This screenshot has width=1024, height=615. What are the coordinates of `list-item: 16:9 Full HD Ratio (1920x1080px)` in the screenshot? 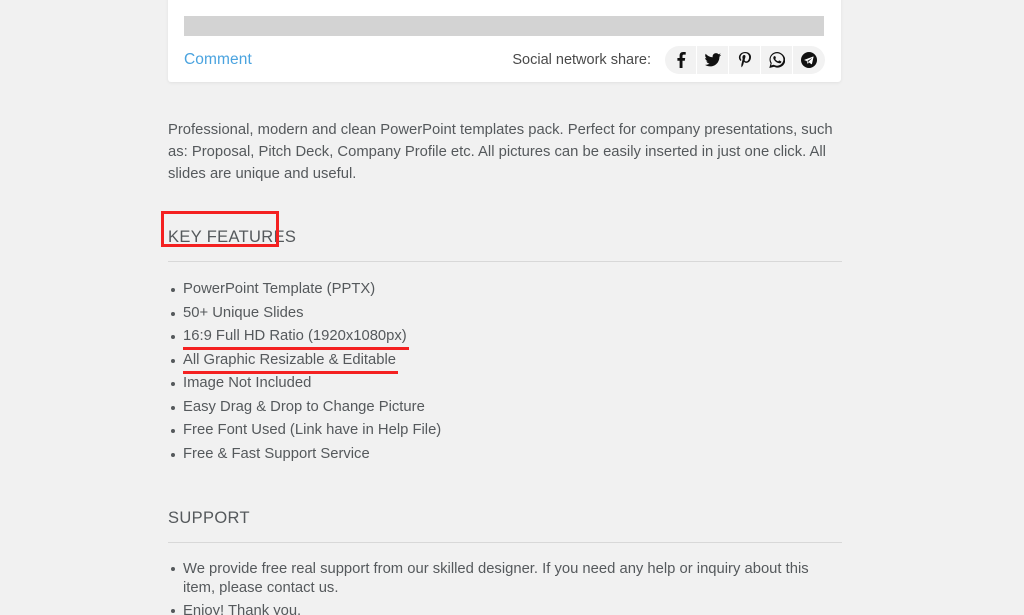 It's located at (505, 338).